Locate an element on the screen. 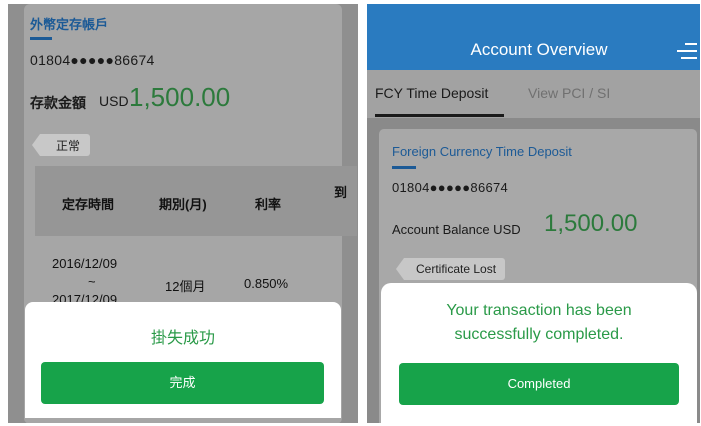  row-start-date: 2016/12/09 is located at coordinates (85, 263).